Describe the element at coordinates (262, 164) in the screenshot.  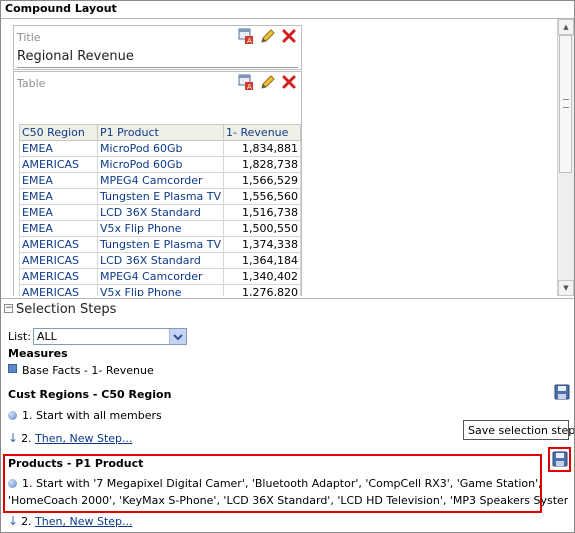
I see `cell-revenue: 1,828,738` at that location.